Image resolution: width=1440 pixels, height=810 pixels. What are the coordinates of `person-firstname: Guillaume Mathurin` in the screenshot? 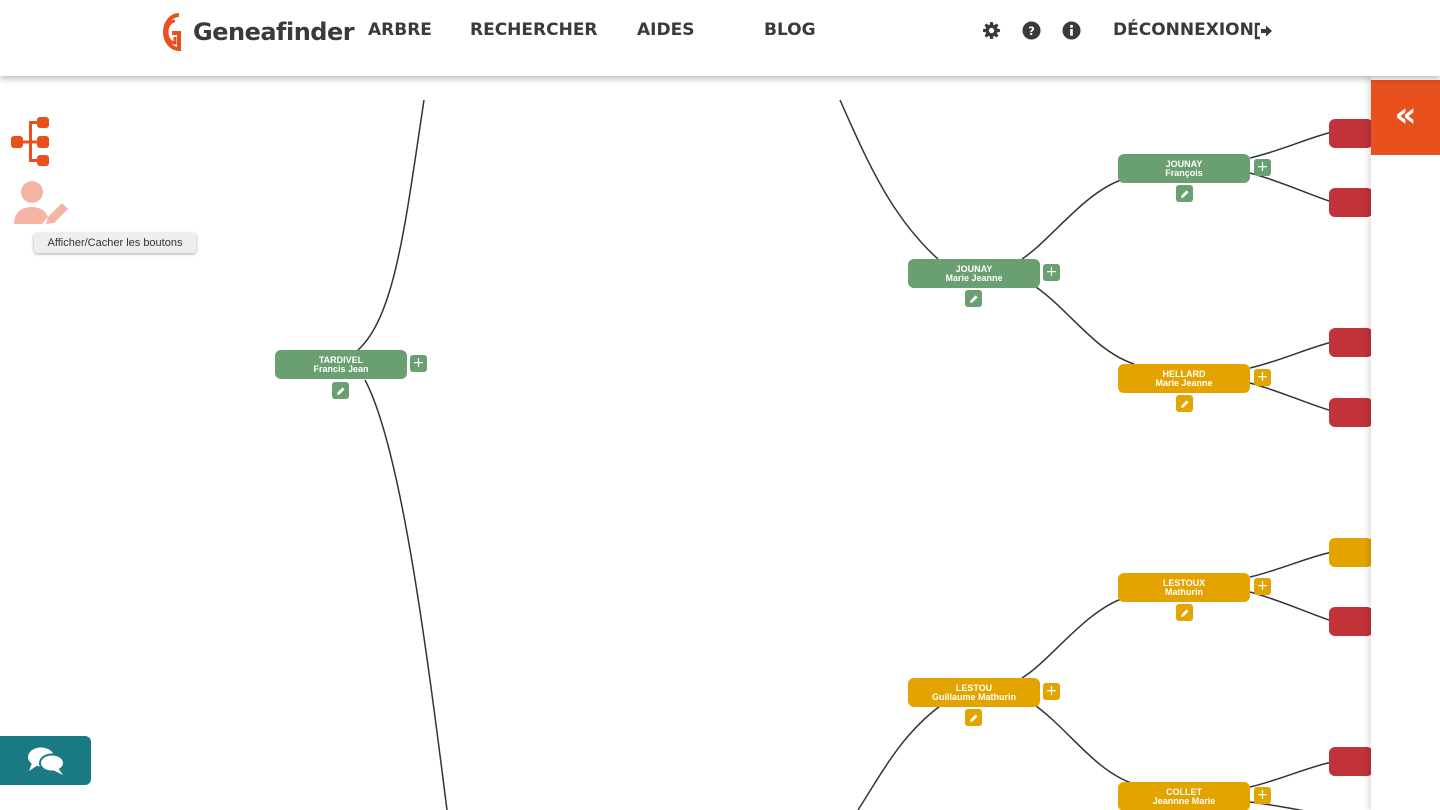 It's located at (973, 697).